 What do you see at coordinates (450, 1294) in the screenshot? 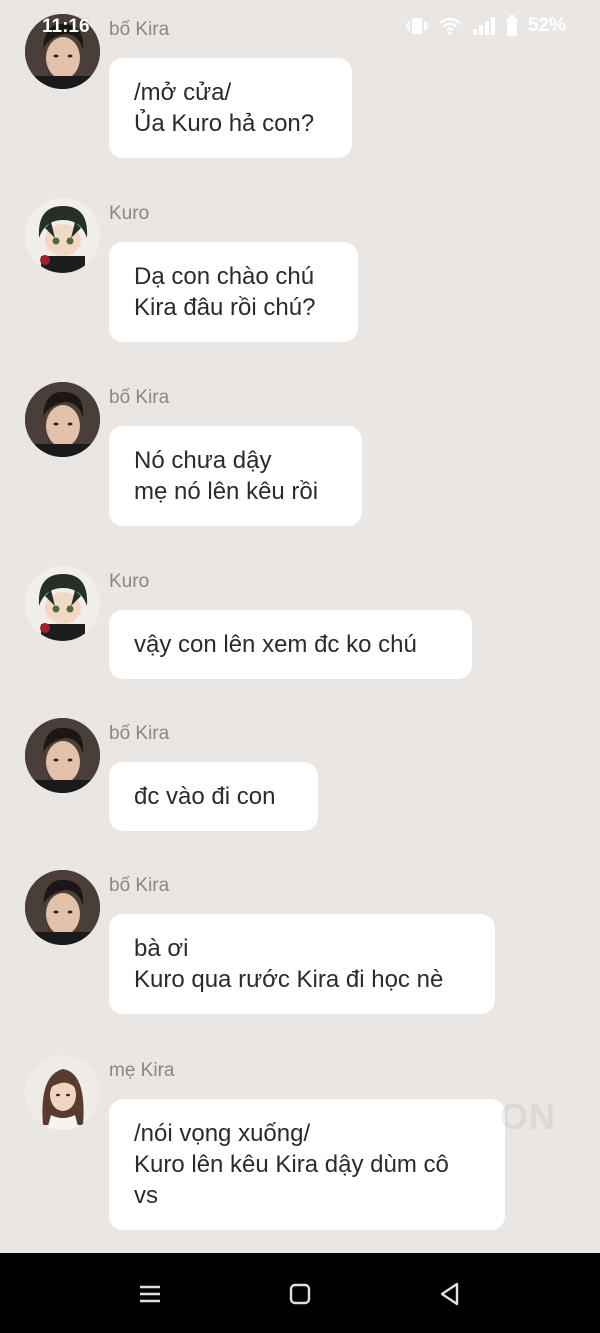
I see `back-icon` at bounding box center [450, 1294].